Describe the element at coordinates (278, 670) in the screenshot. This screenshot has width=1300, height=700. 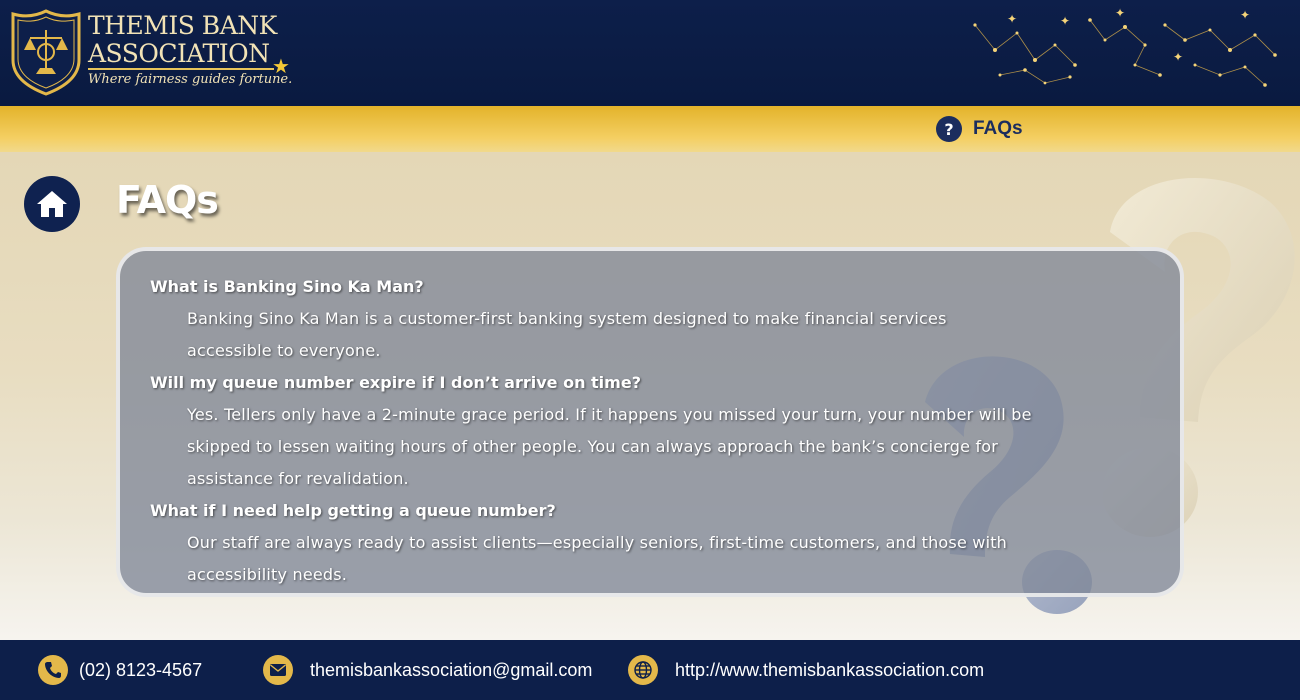
I see `envelope-icon` at that location.